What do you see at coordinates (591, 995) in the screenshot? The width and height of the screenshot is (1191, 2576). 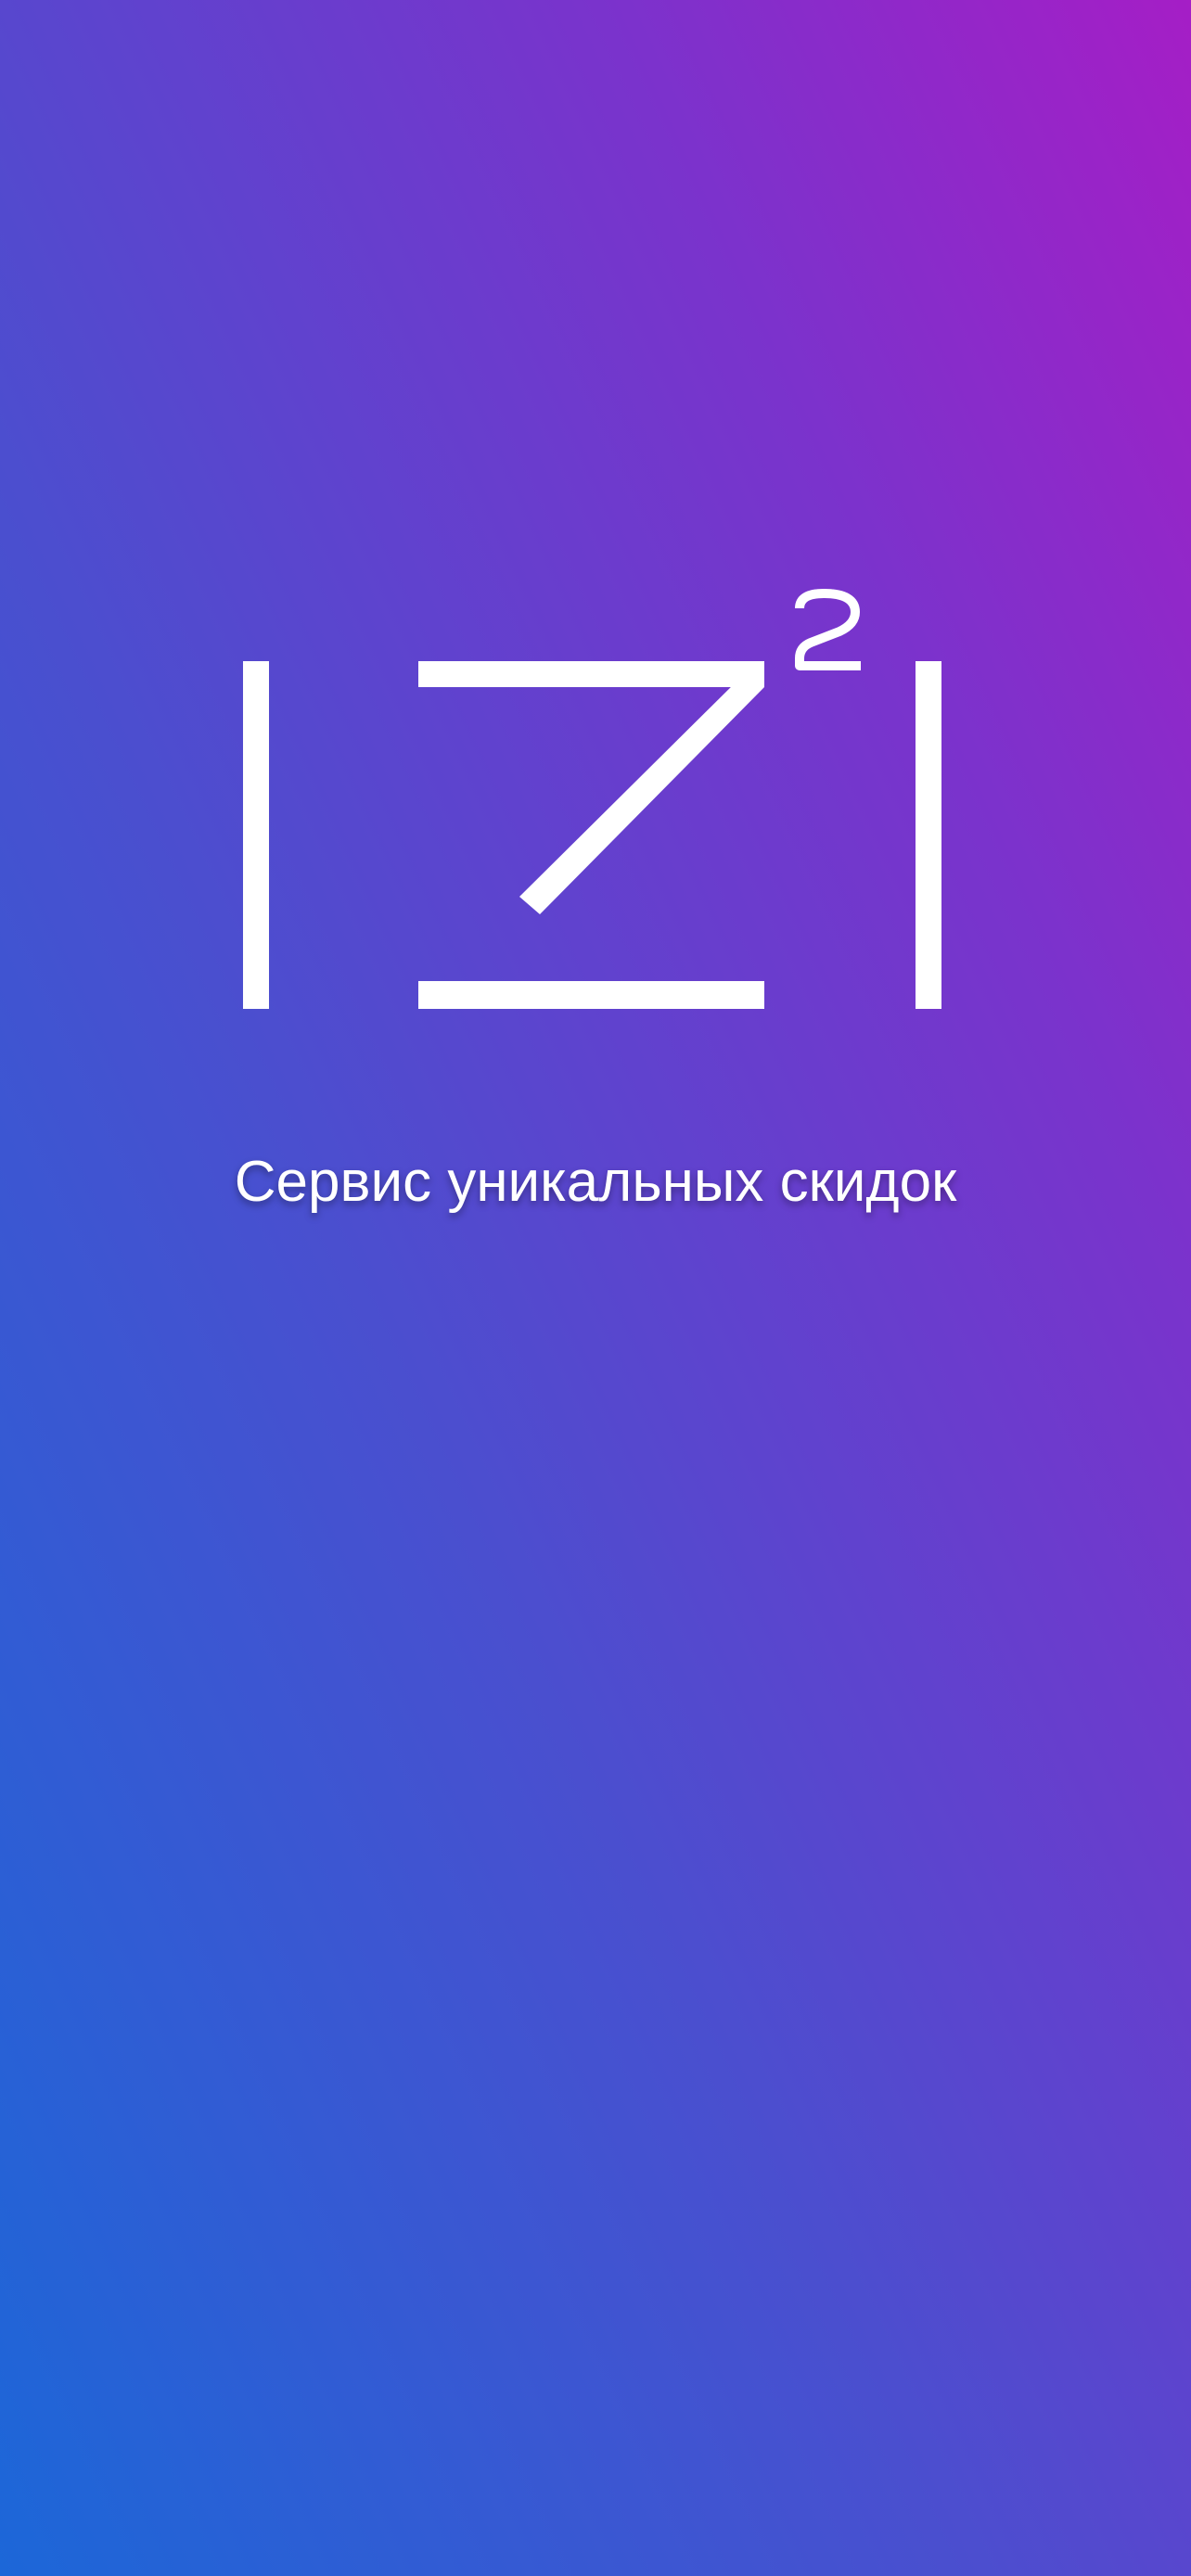 I see `logo-z-bottom` at bounding box center [591, 995].